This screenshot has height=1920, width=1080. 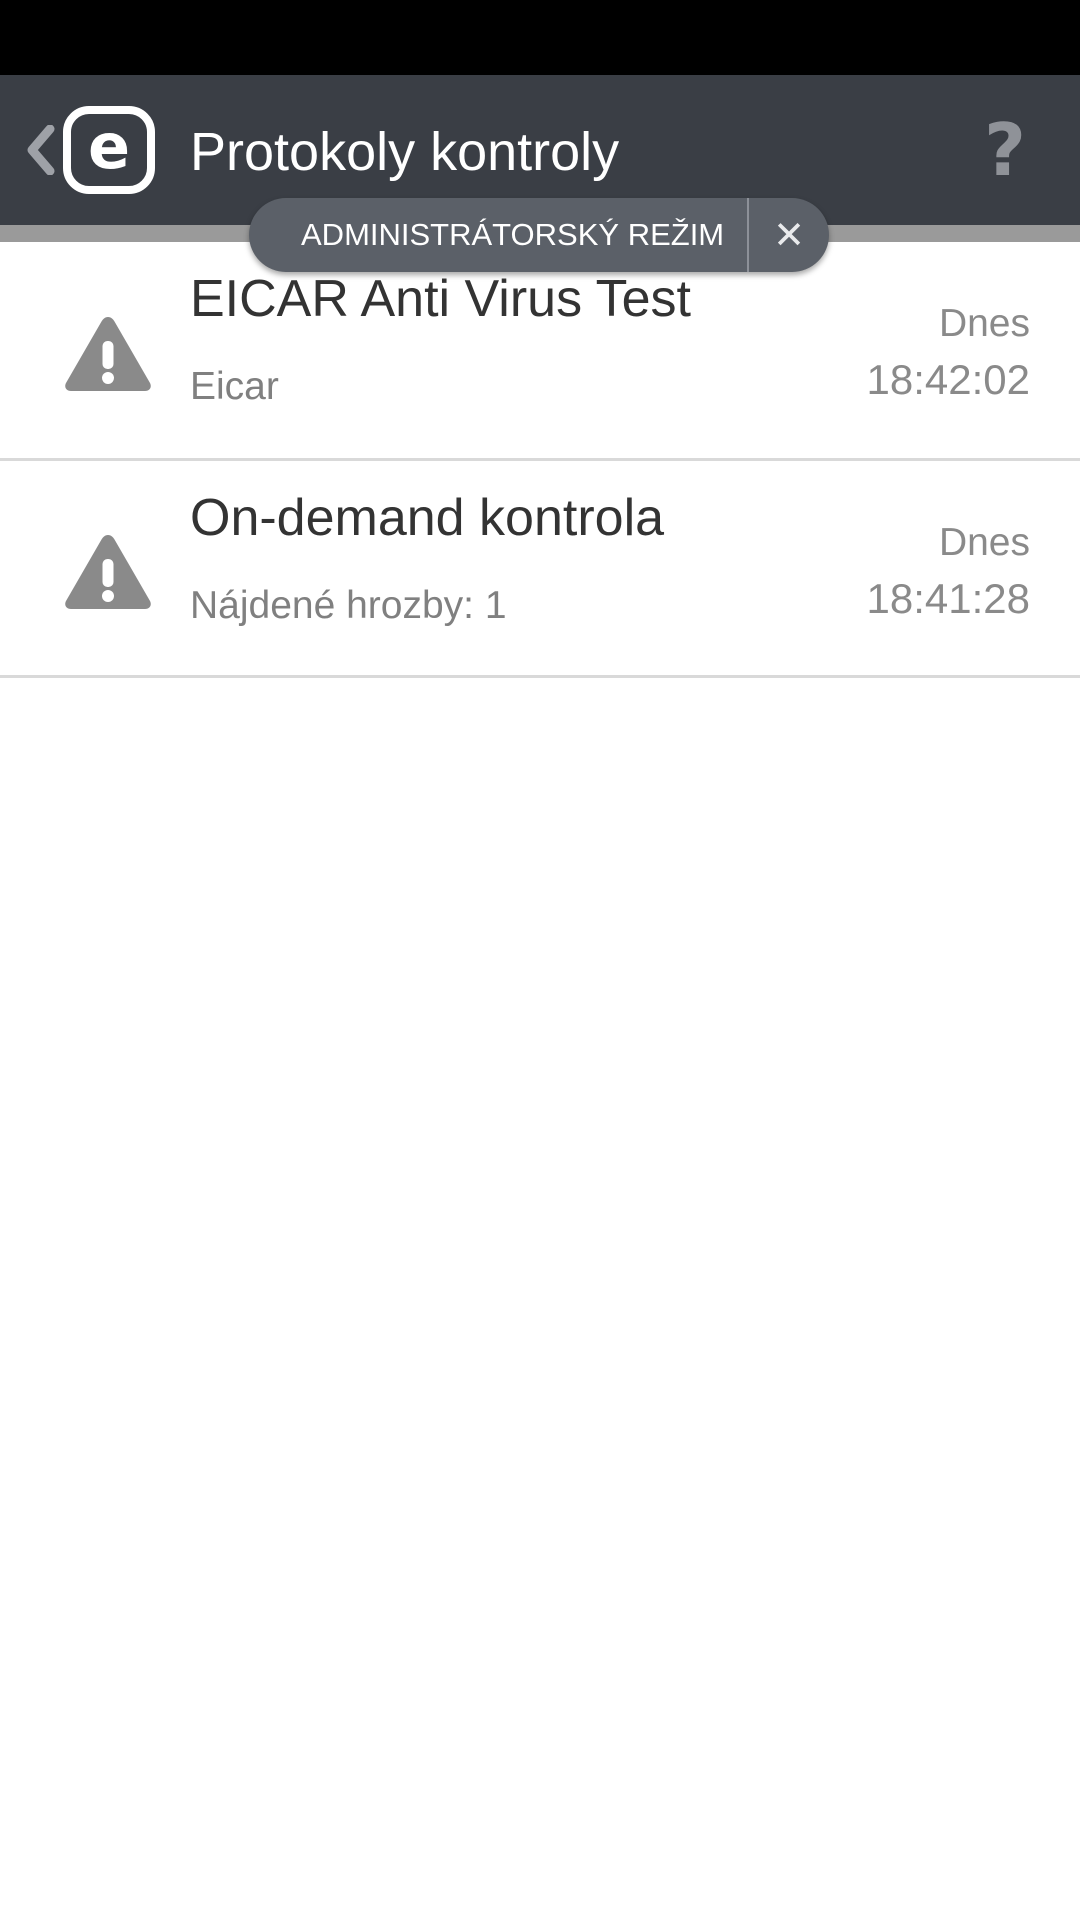 What do you see at coordinates (109, 146) in the screenshot?
I see `logo-letter: e` at bounding box center [109, 146].